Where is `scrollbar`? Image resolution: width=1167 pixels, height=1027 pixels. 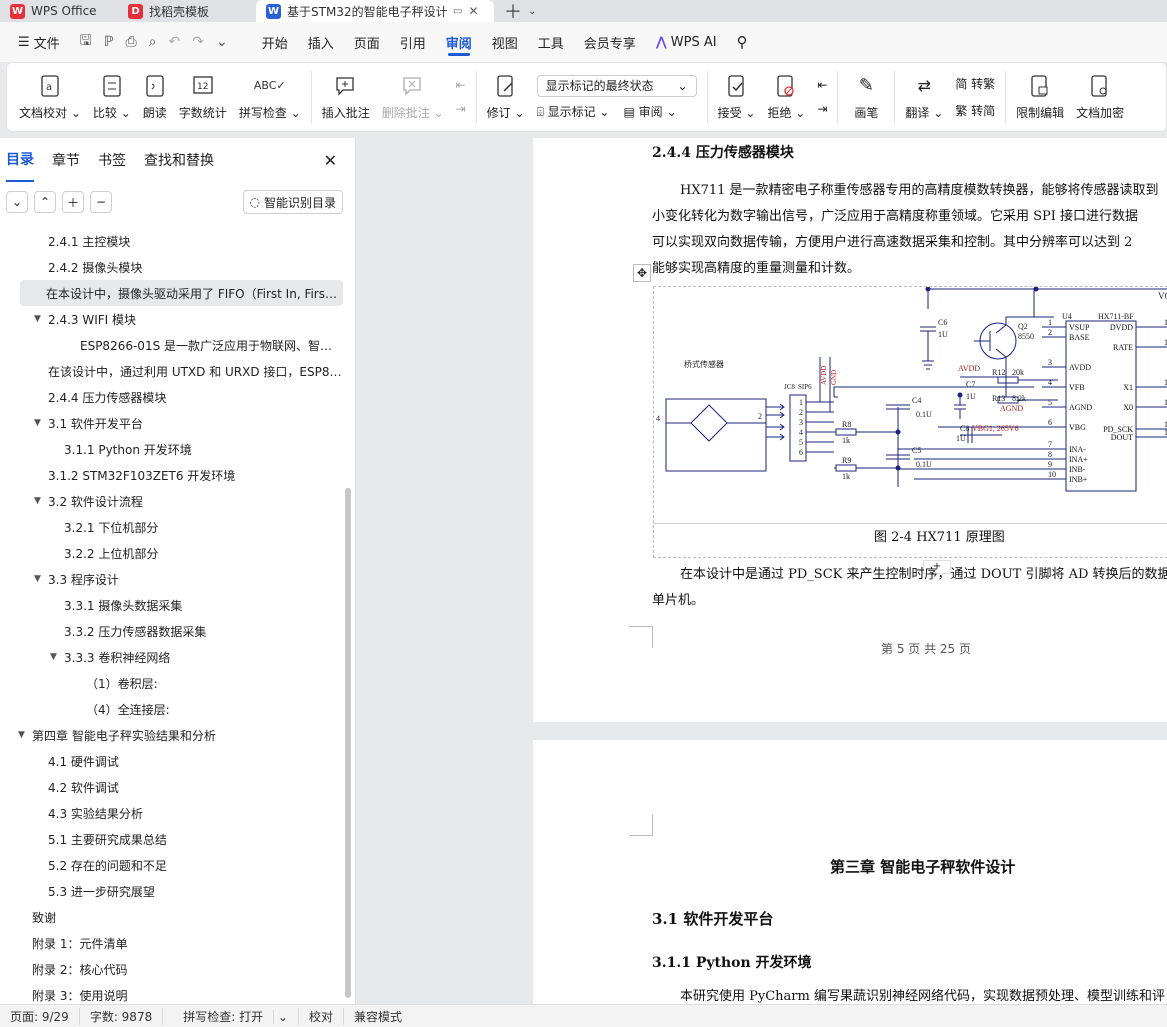
scrollbar is located at coordinates (348, 743).